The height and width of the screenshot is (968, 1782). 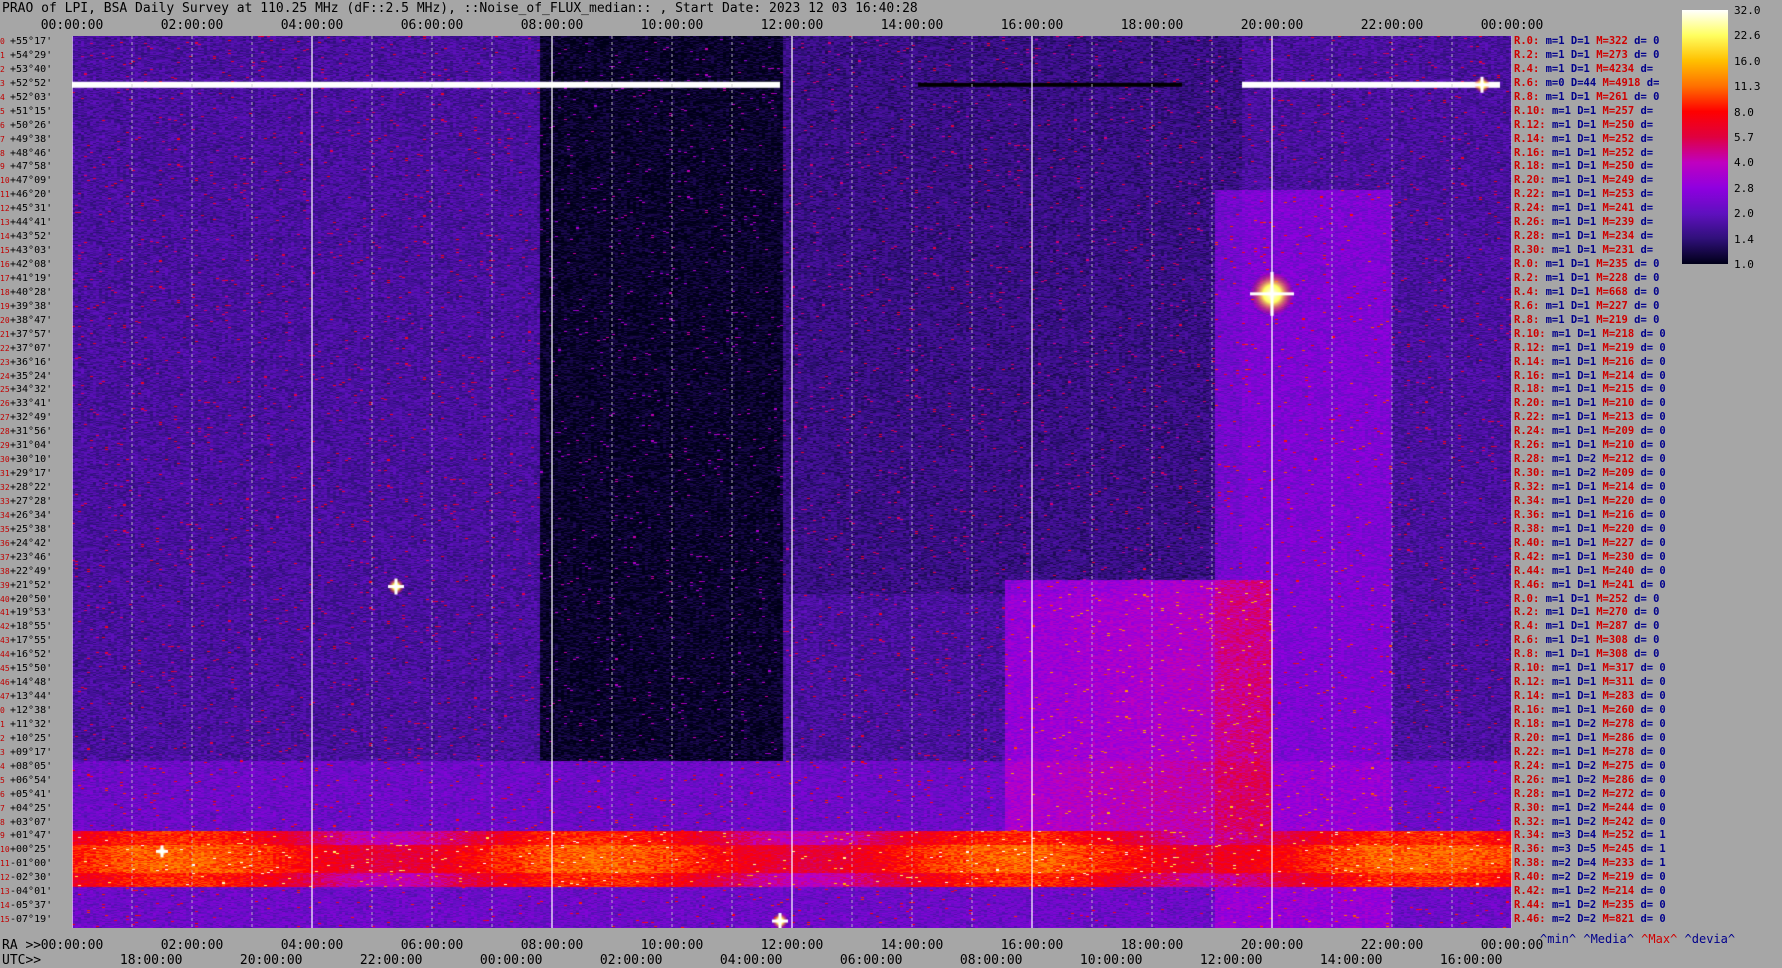 I want to click on row-stat-field: D=44, so click(x=1586, y=82).